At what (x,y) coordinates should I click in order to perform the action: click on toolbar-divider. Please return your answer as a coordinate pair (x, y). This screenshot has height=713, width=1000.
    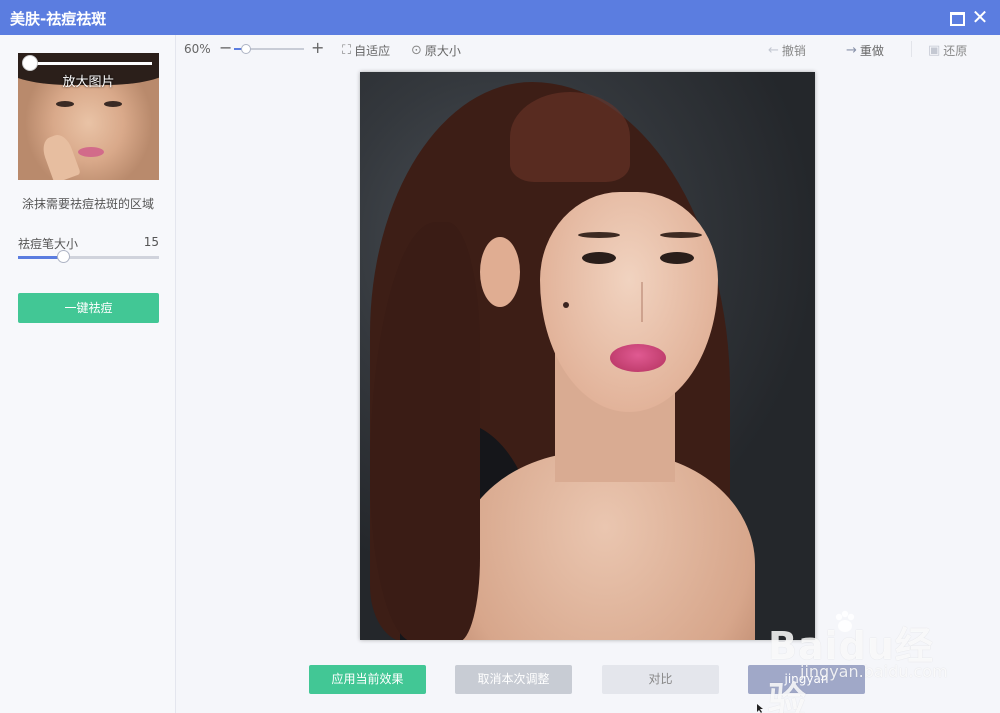
    Looking at the image, I should click on (911, 49).